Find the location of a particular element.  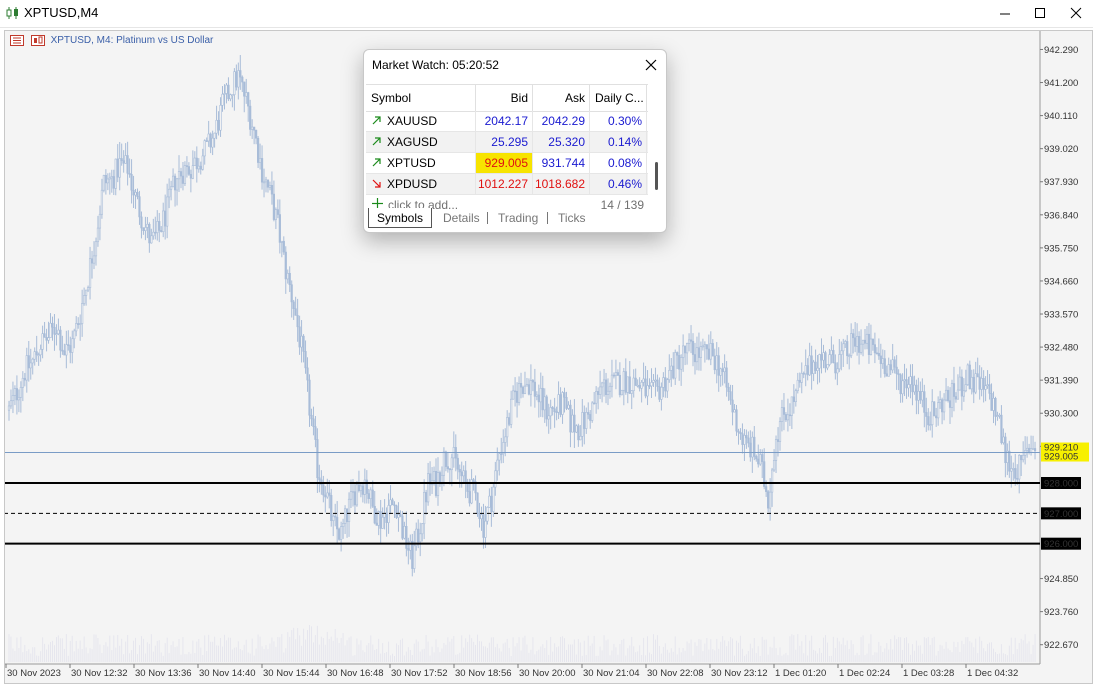

chart-header: XPTUSD, M4: Platinum vs US Dollar is located at coordinates (111, 42).